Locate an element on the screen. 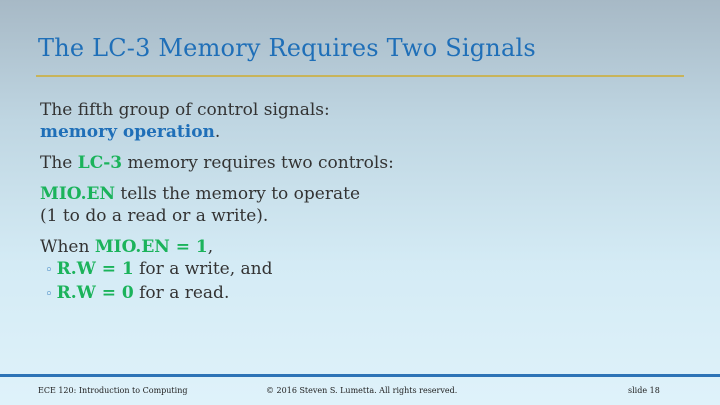 This screenshot has width=720, height=405. bullet-item: ◦ R.W = 1 for a write, and is located at coordinates (360, 270).